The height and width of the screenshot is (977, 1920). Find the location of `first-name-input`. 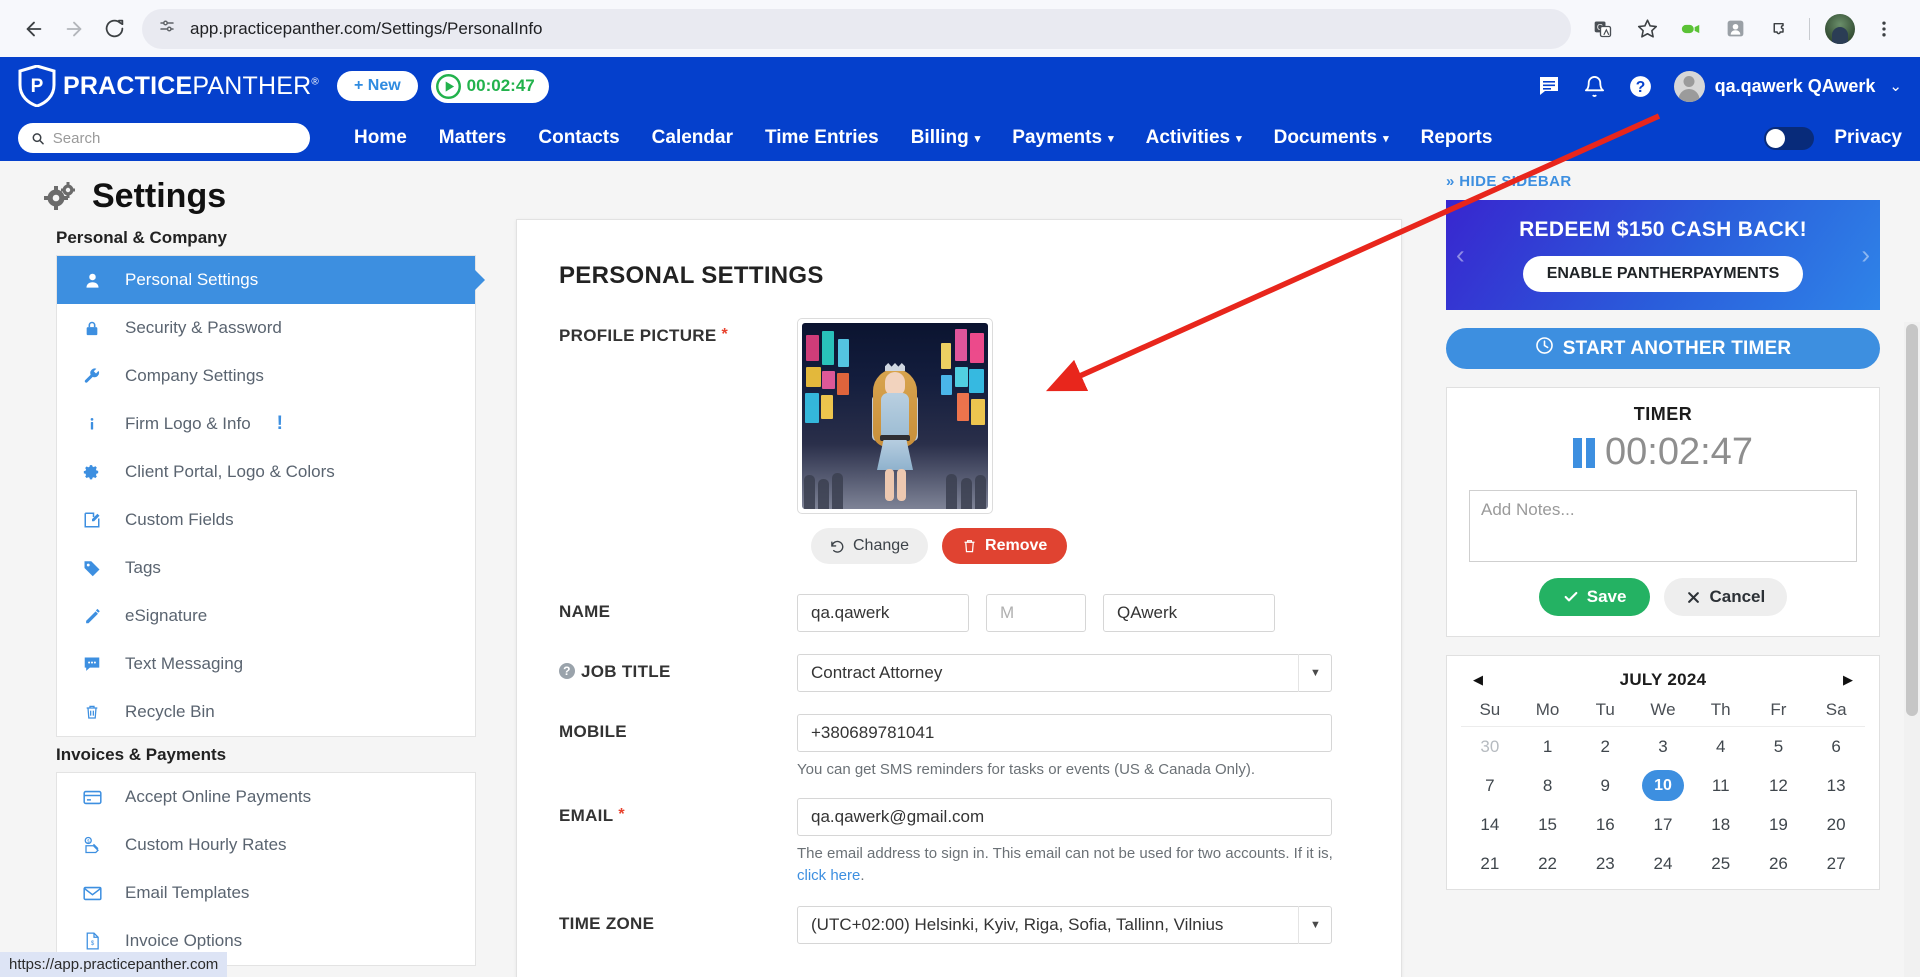

first-name-input is located at coordinates (883, 613).